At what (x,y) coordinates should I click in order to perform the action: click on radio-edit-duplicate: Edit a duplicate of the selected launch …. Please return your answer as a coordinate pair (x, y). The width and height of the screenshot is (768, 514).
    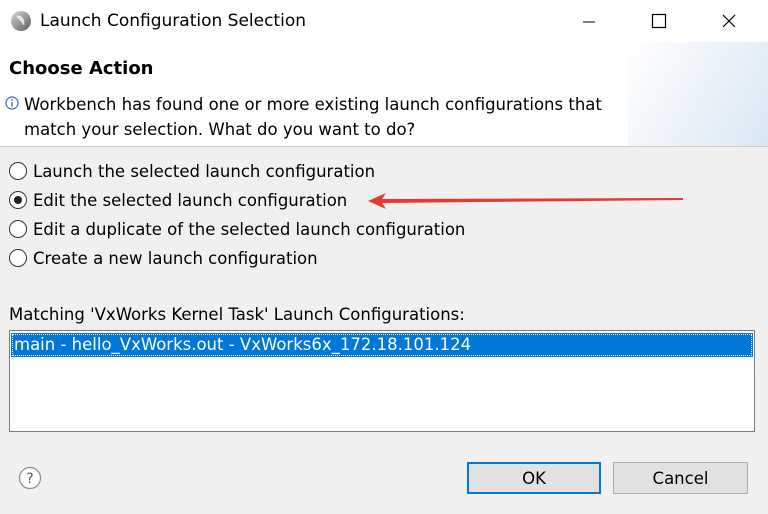
    Looking at the image, I should click on (237, 229).